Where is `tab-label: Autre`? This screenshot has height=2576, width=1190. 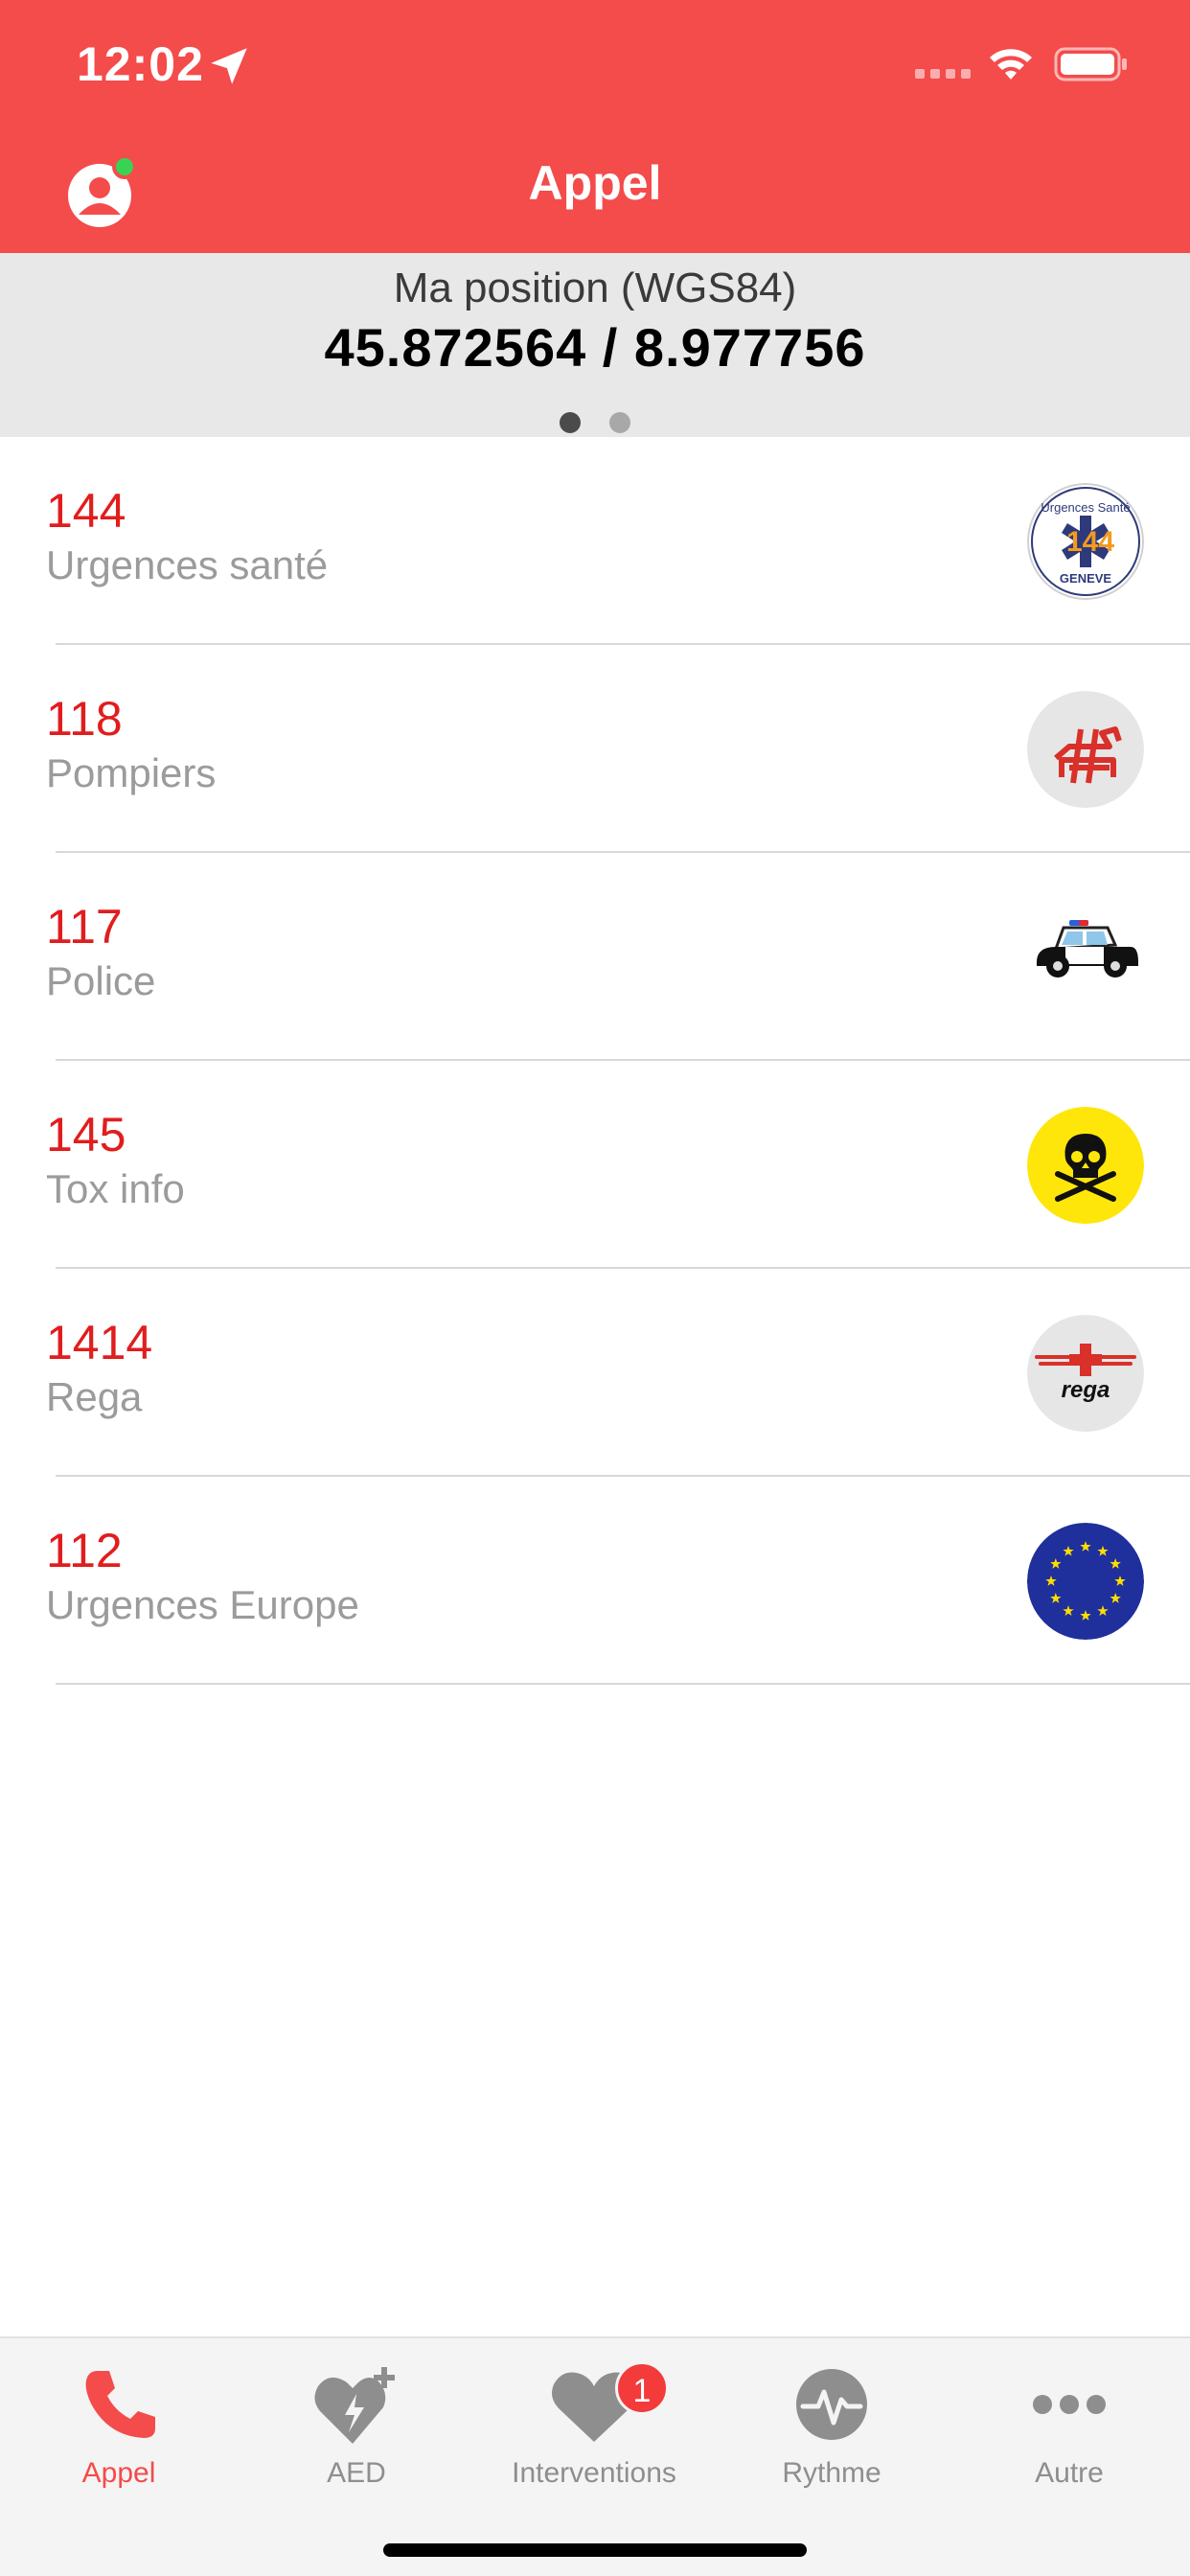
tab-label: Autre is located at coordinates (1070, 2473).